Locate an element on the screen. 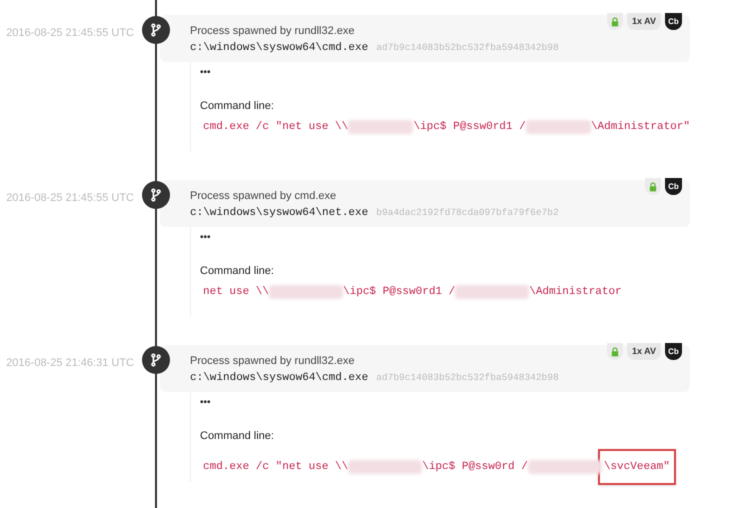 This screenshot has height=508, width=730. event-title: Process spawned by cmd.exe is located at coordinates (264, 196).